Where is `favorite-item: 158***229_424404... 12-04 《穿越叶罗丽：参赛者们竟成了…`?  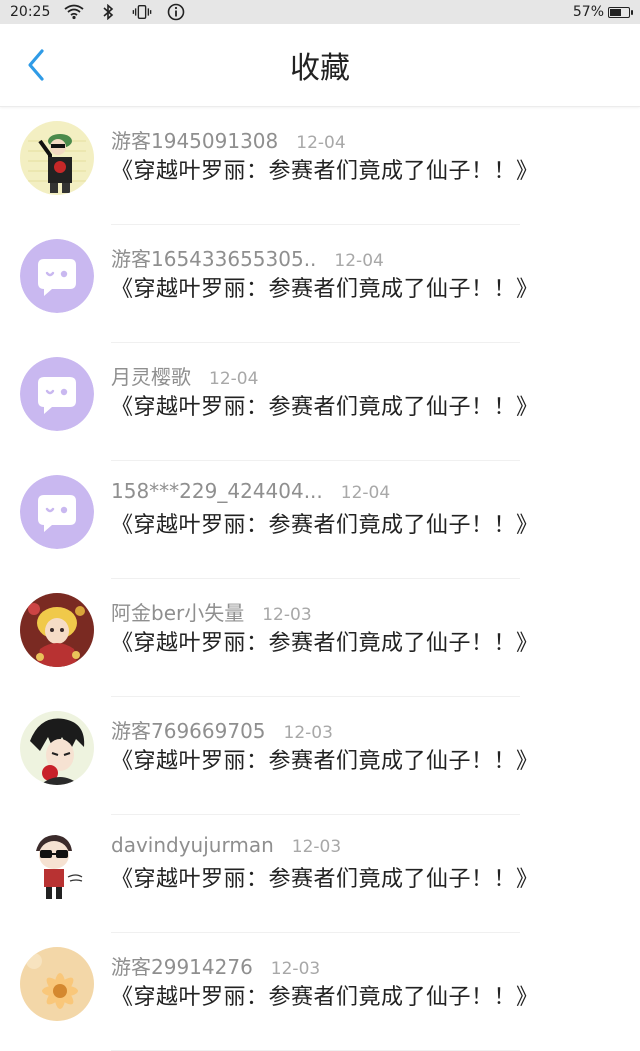 favorite-item: 158***229_424404... 12-04 《穿越叶罗丽：参赛者们竟成了… is located at coordinates (320, 520).